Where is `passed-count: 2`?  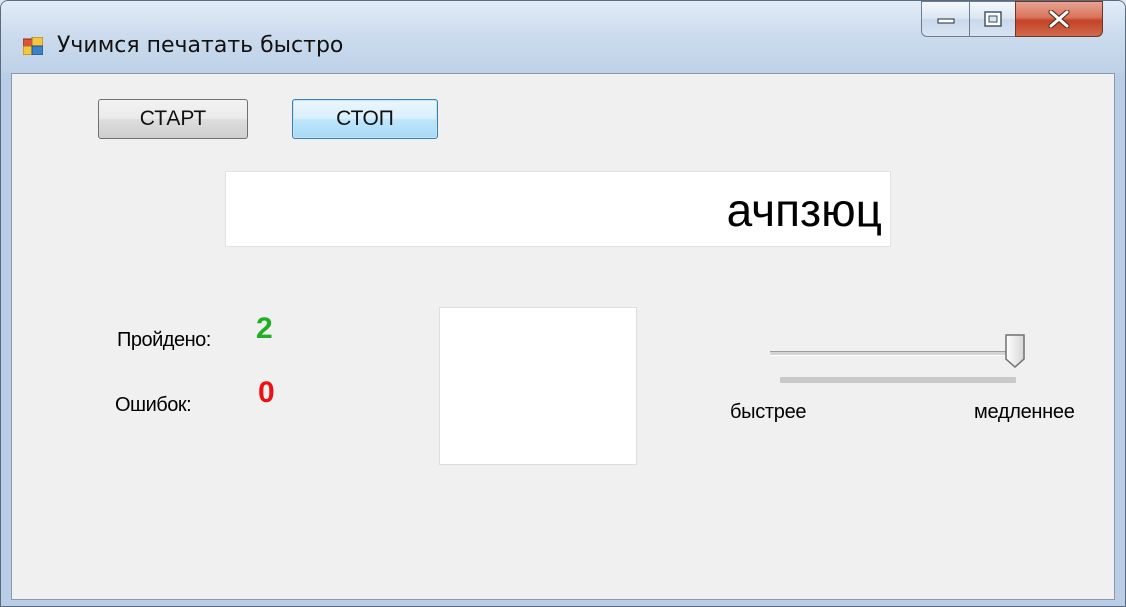
passed-count: 2 is located at coordinates (264, 328).